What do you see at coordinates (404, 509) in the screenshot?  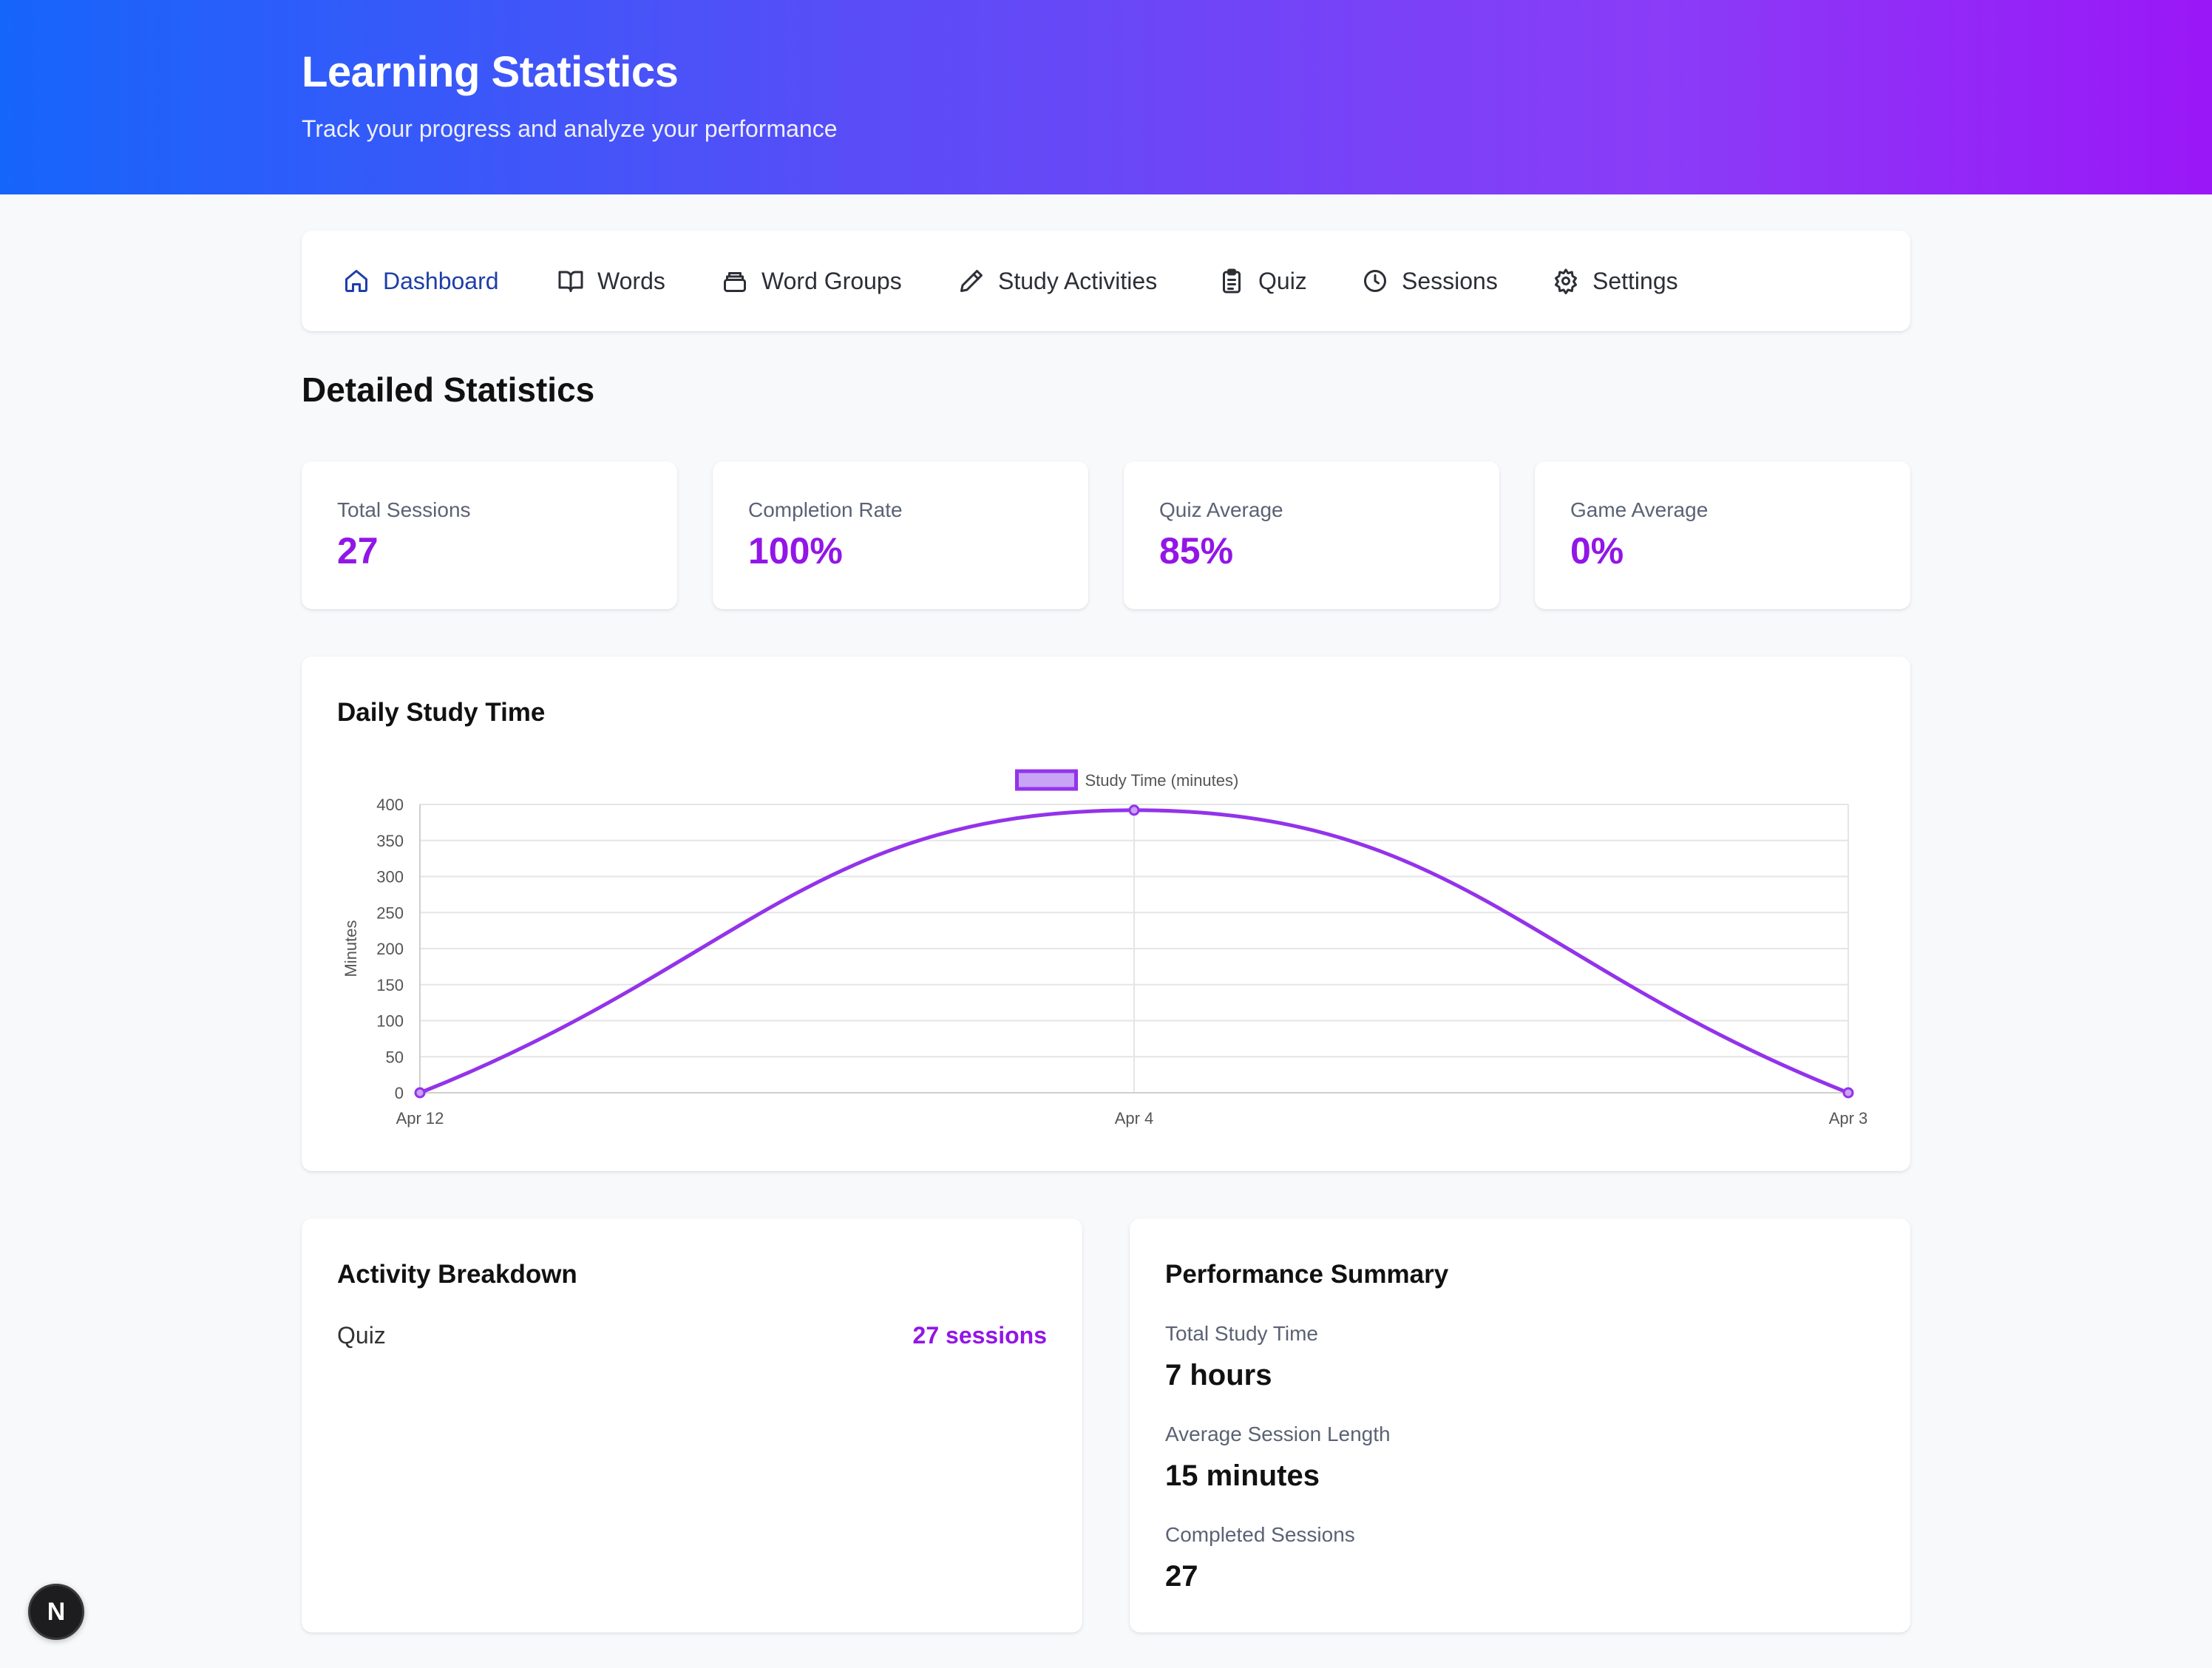 I see `stat-label: Total Sessions` at bounding box center [404, 509].